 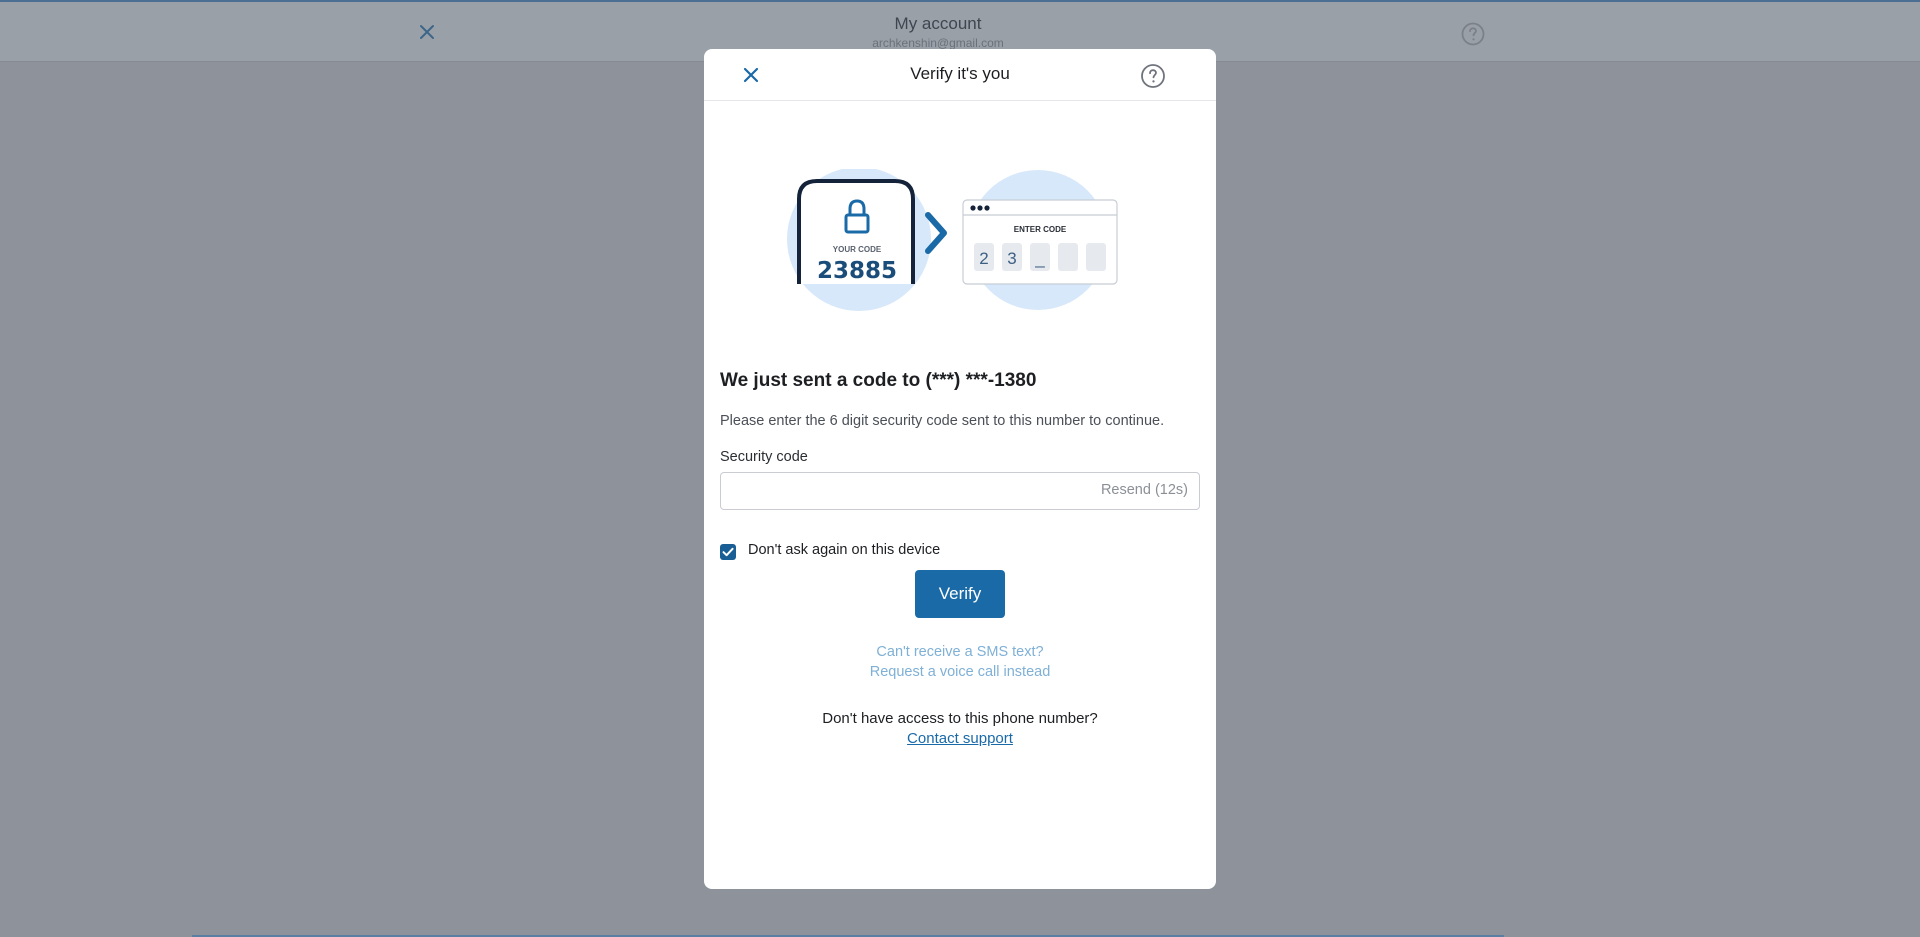 I want to click on enter-code-panel: ENTER CODE 2 3 _, so click(x=1040, y=242).